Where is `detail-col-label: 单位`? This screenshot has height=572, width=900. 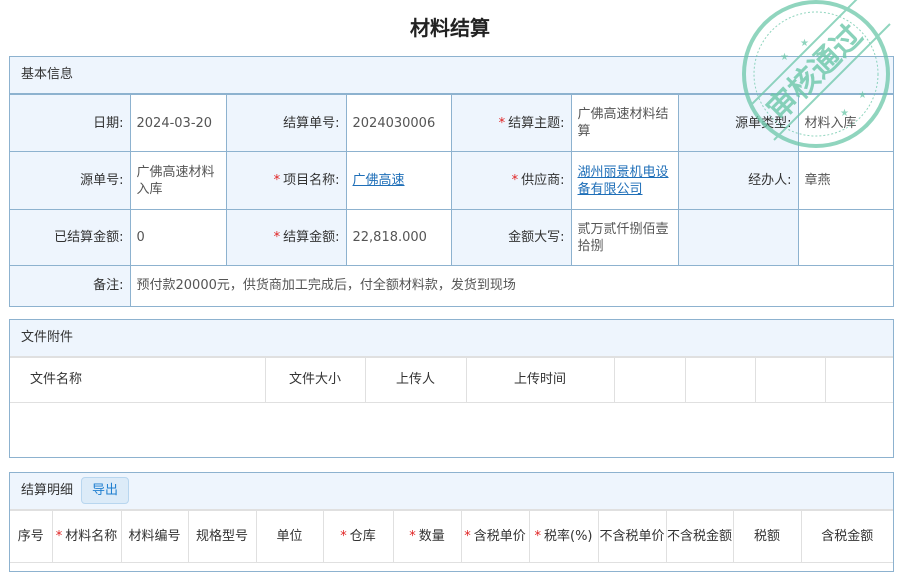
detail-col-label: 单位 is located at coordinates (289, 536).